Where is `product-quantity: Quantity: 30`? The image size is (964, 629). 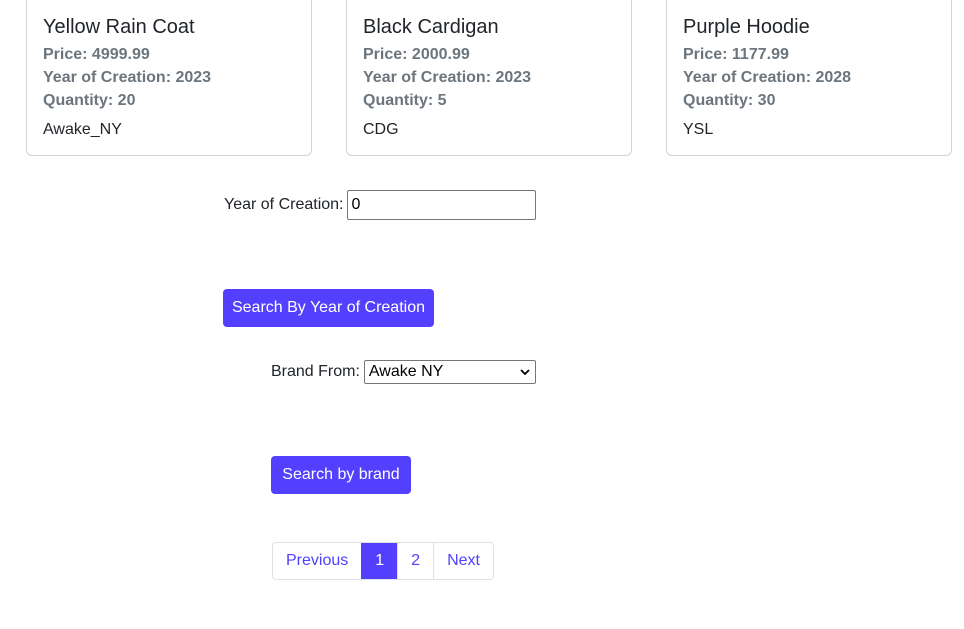 product-quantity: Quantity: 30 is located at coordinates (729, 100).